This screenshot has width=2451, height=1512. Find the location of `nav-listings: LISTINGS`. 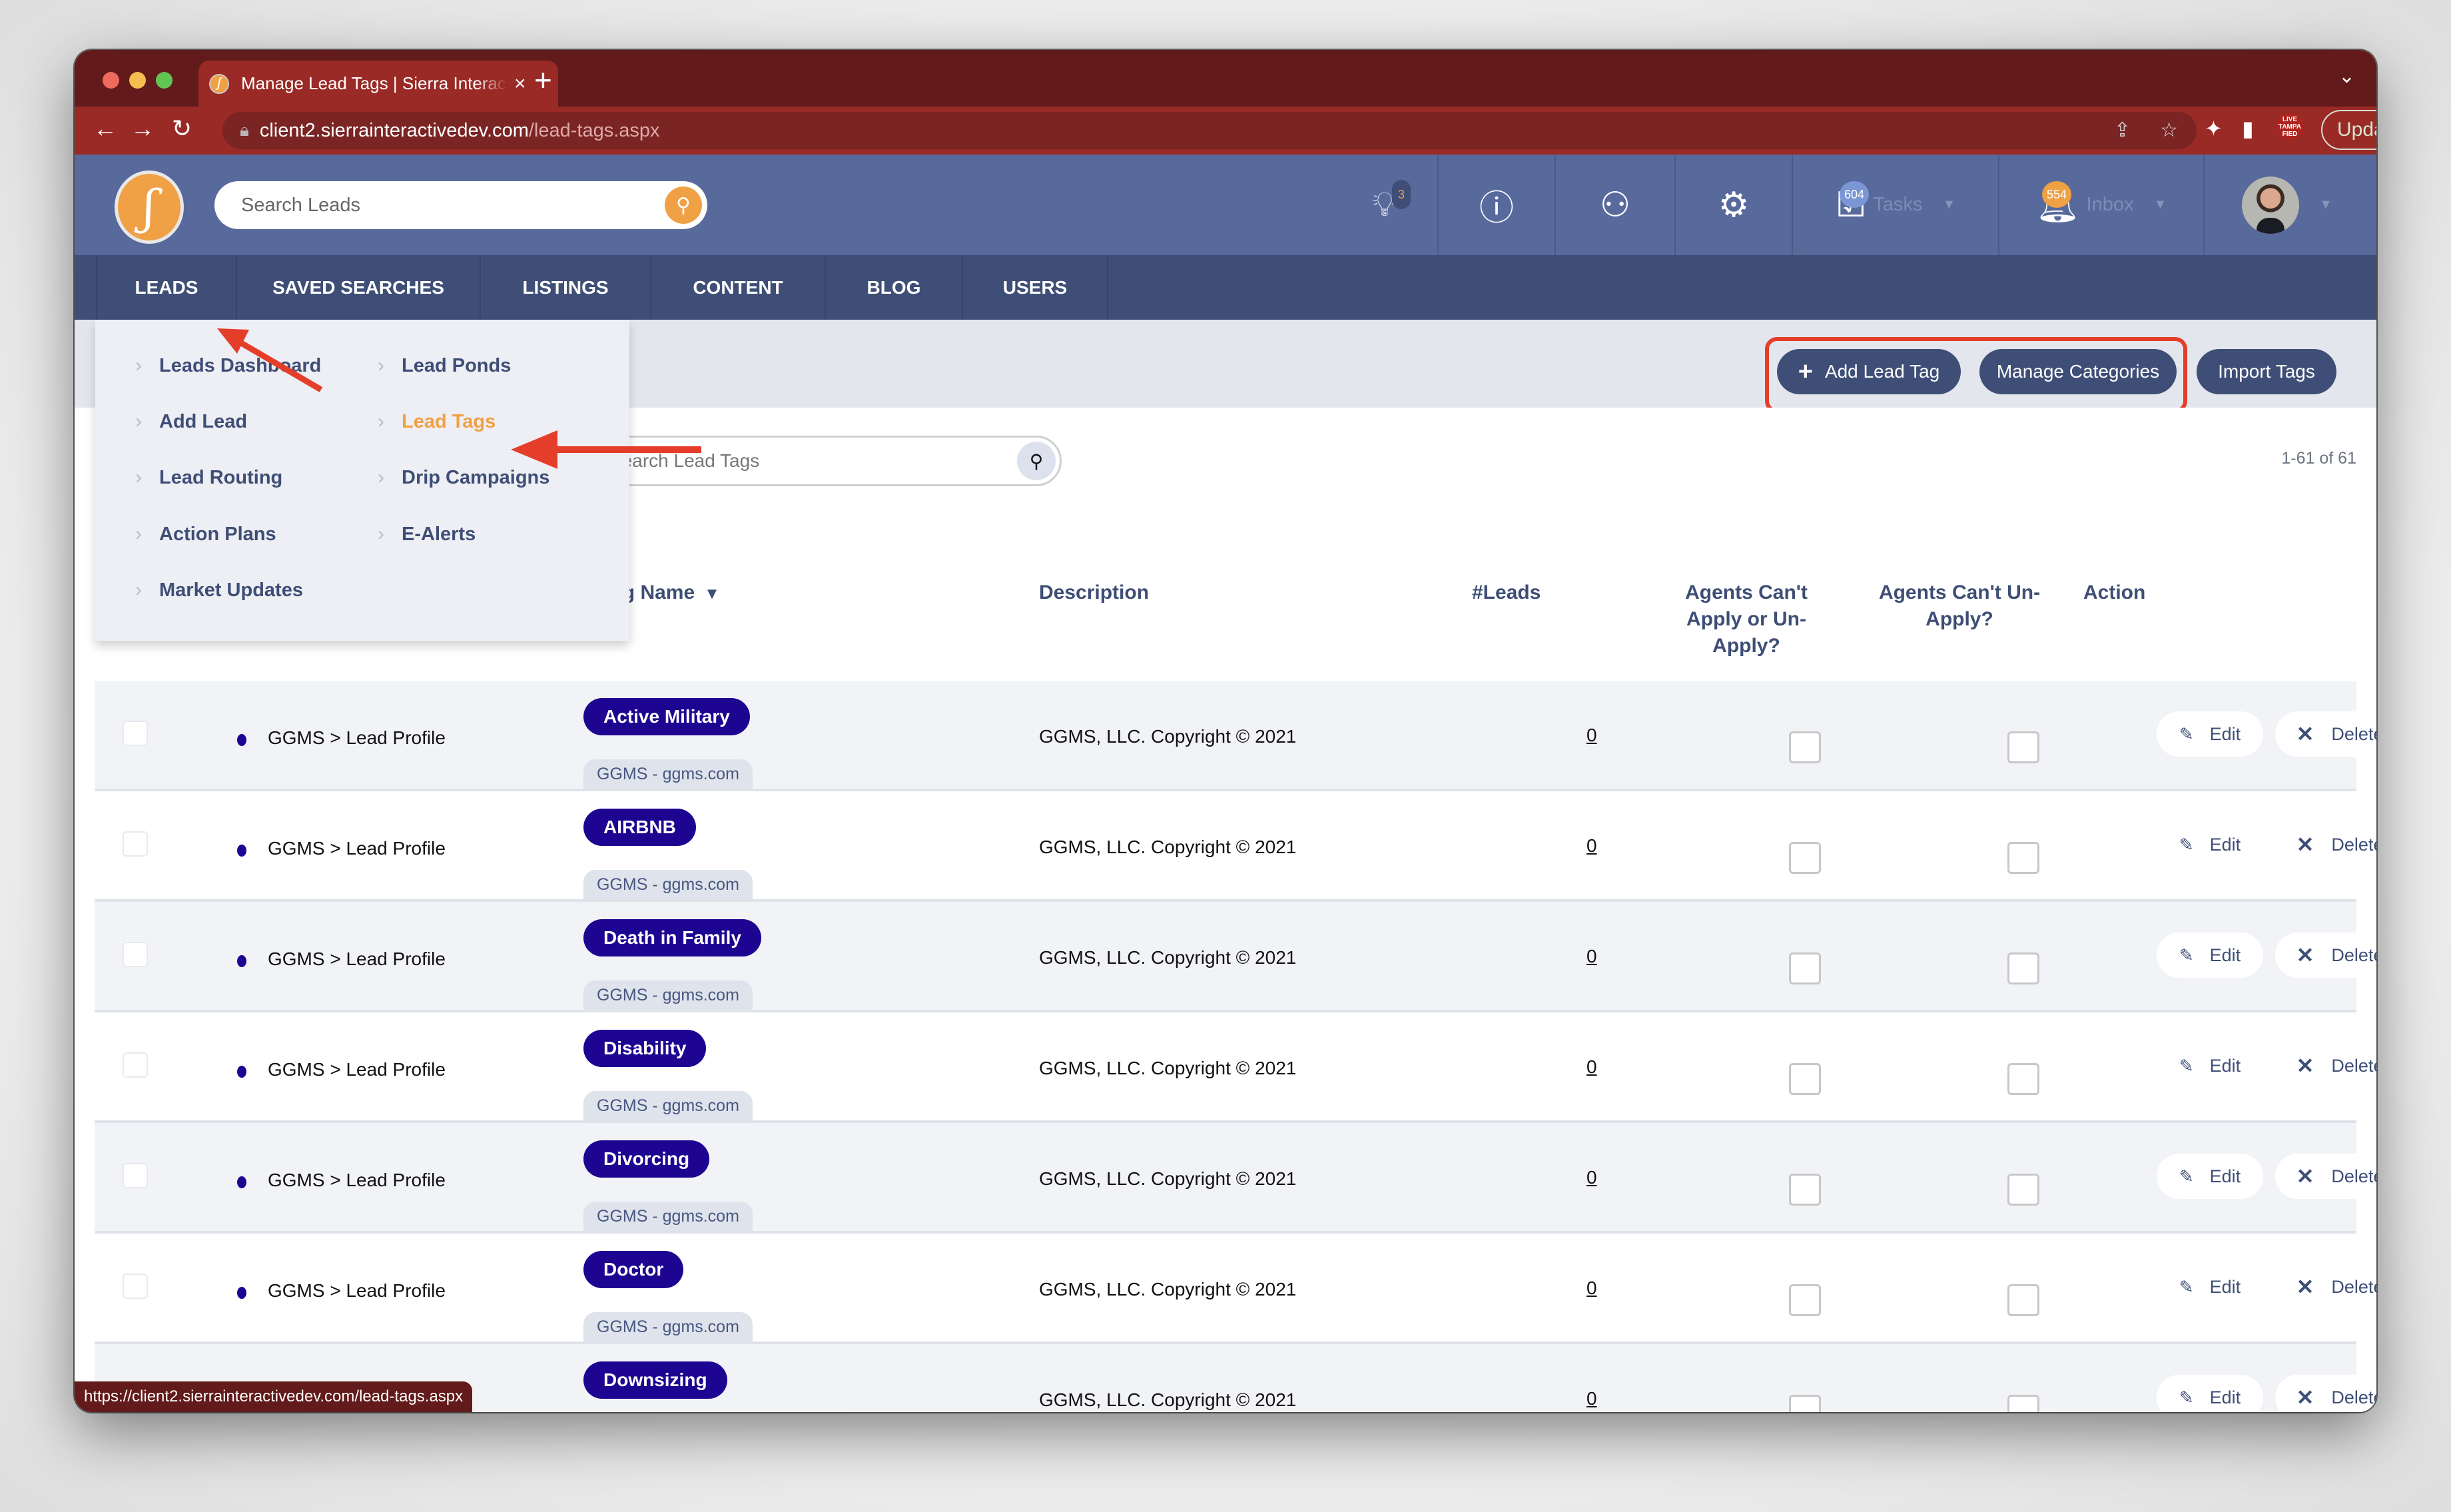

nav-listings: LISTINGS is located at coordinates (566, 288).